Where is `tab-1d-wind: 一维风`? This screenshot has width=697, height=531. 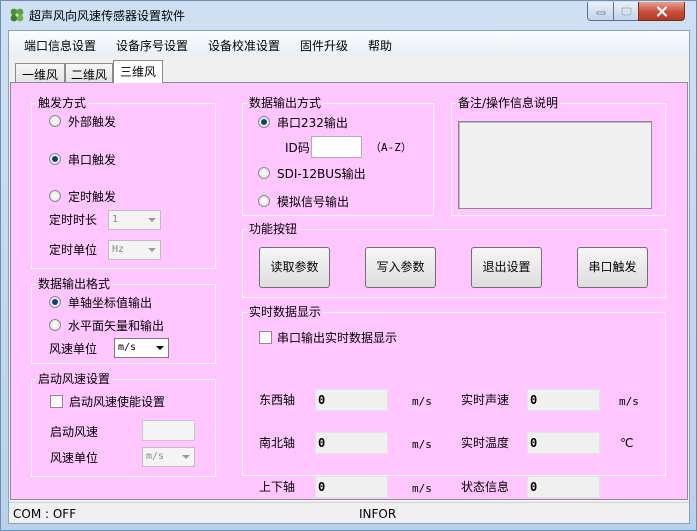
tab-1d-wind: 一维风 is located at coordinates (40, 72).